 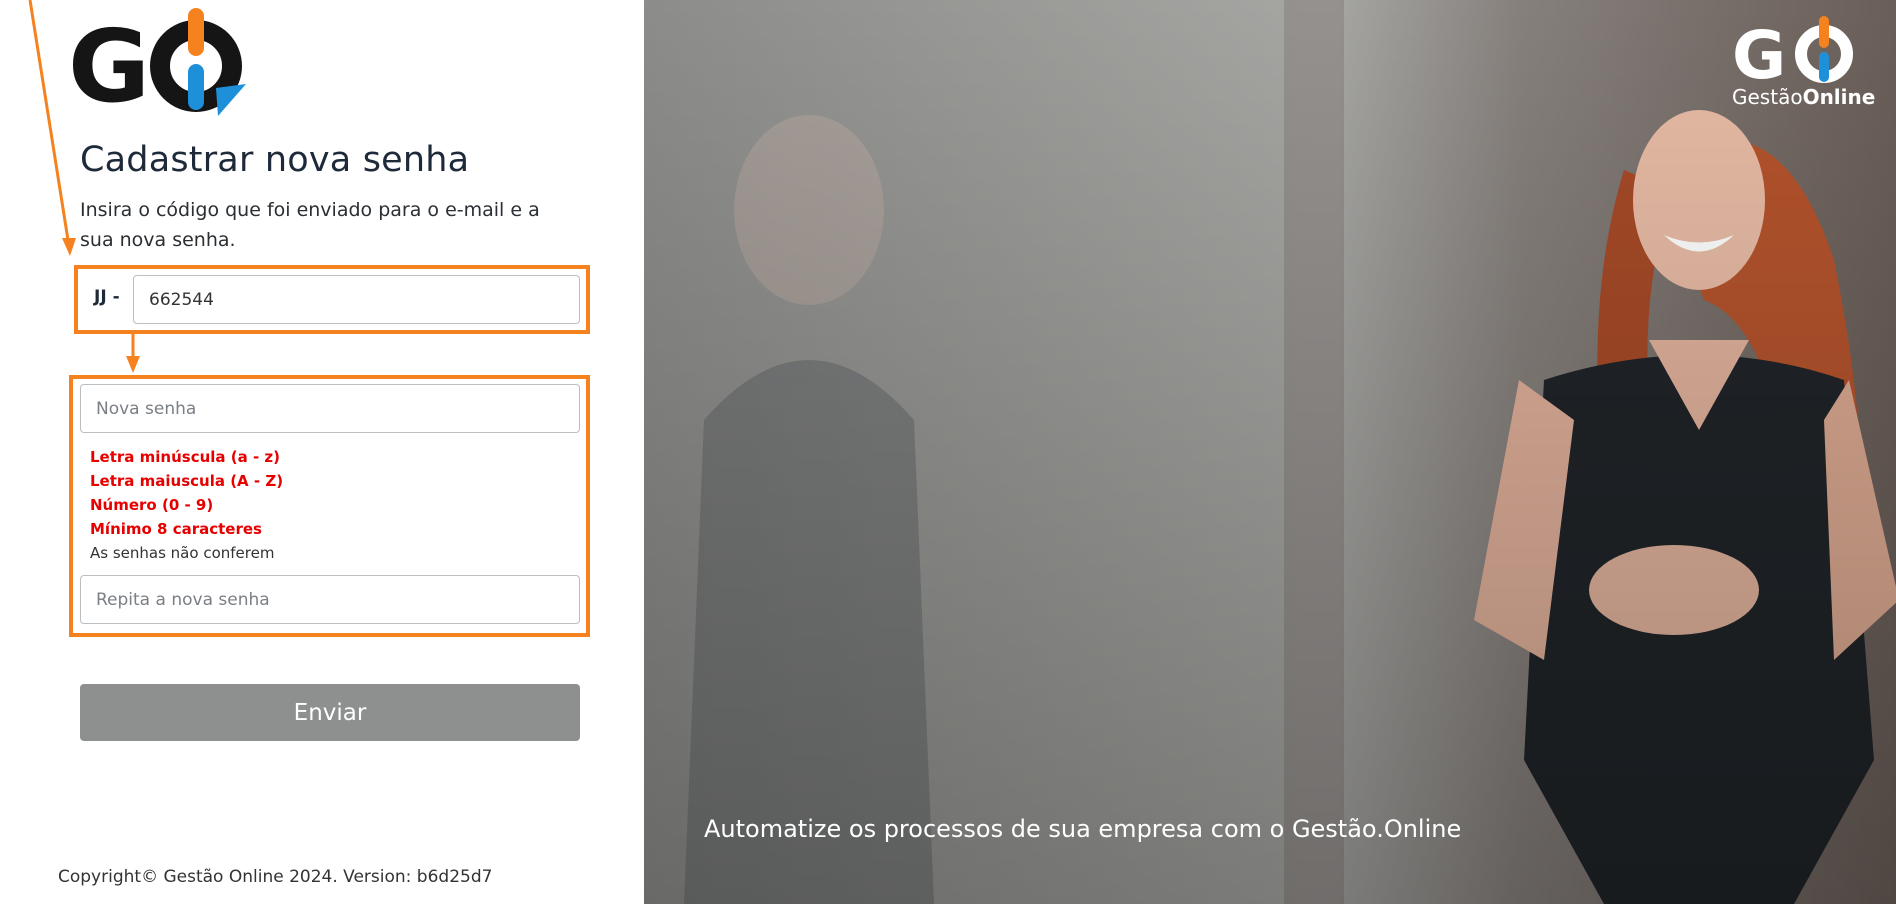 What do you see at coordinates (1839, 97) in the screenshot?
I see `brand-name-bold: Online` at bounding box center [1839, 97].